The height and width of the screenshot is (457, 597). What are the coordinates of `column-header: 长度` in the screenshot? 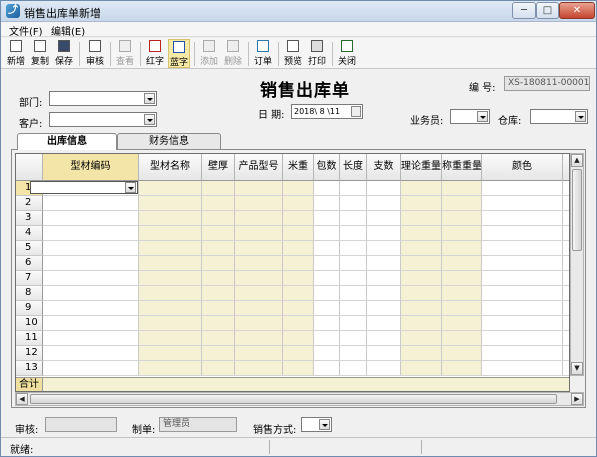 It's located at (353, 167).